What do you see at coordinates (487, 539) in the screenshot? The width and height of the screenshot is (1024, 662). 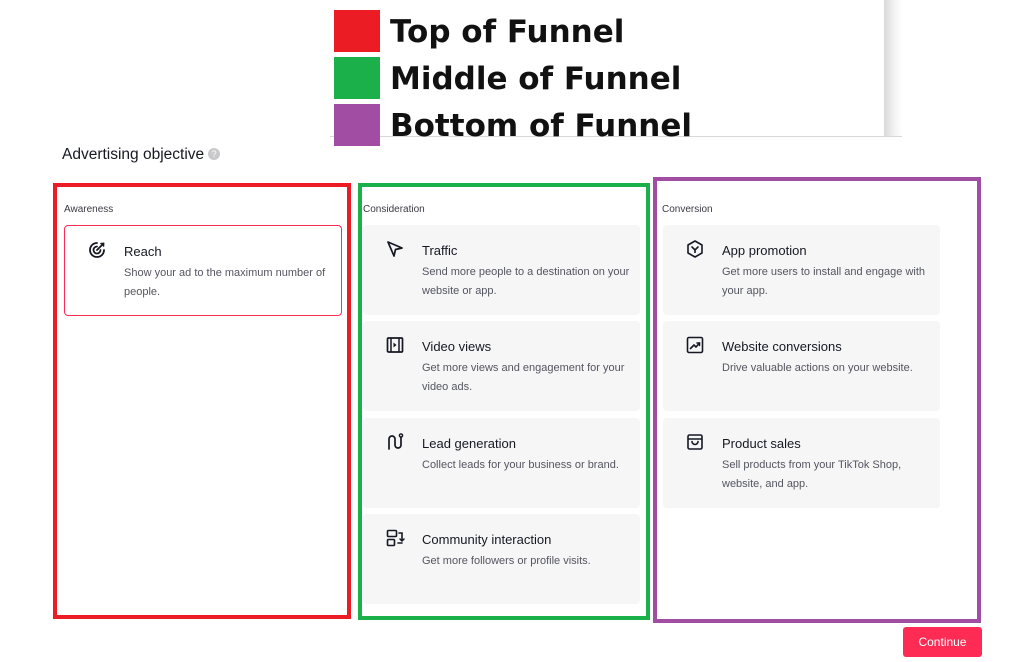 I see `card-title: Community interaction` at bounding box center [487, 539].